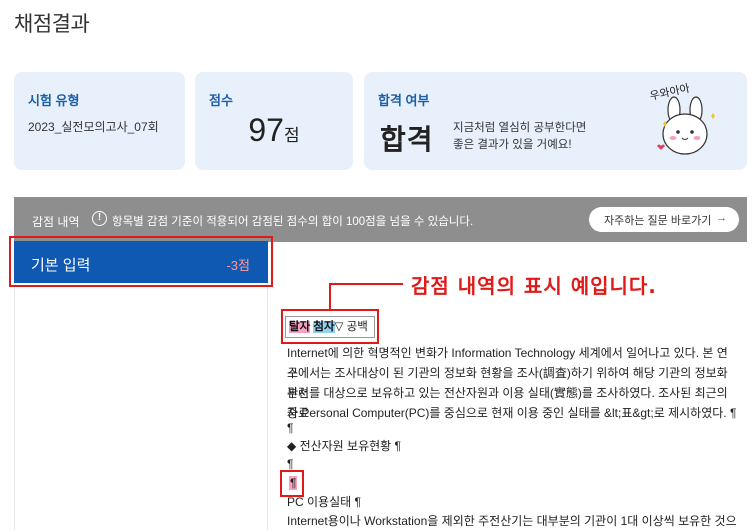 The width and height of the screenshot is (754, 530). I want to click on doc-line-9: PC 이용실태 ¶, so click(324, 502).